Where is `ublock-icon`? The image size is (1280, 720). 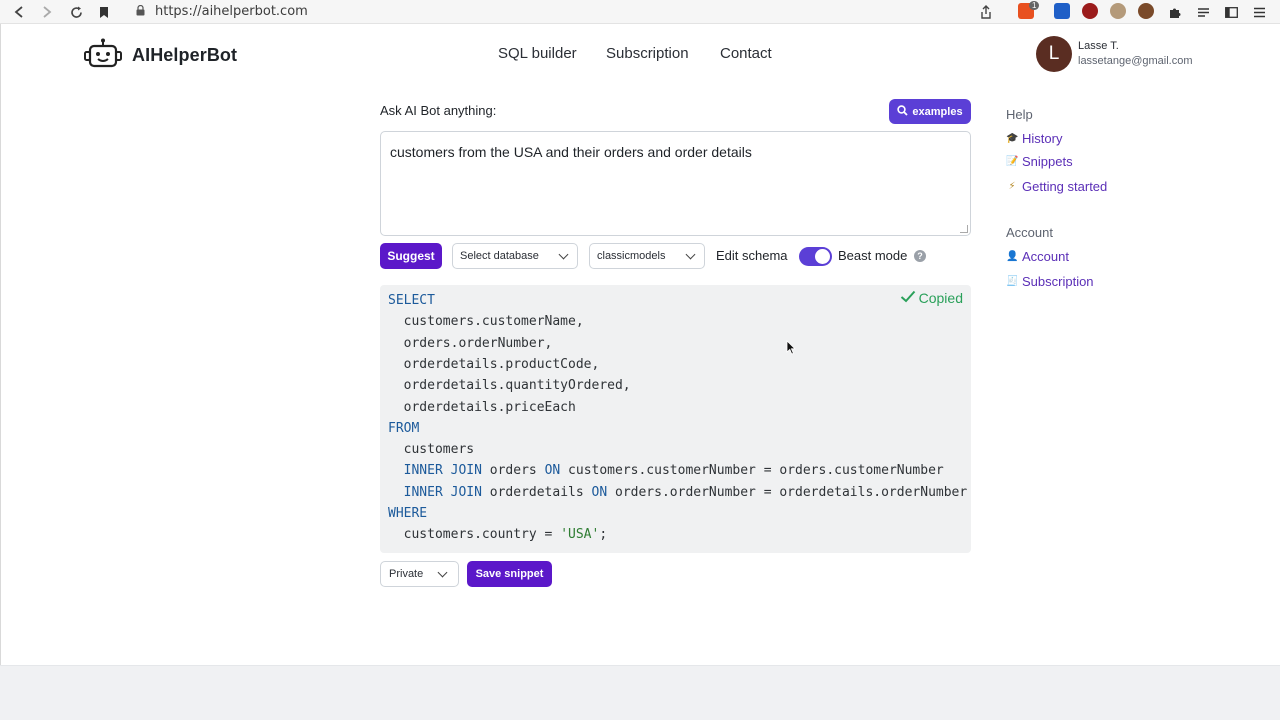 ublock-icon is located at coordinates (1090, 11).